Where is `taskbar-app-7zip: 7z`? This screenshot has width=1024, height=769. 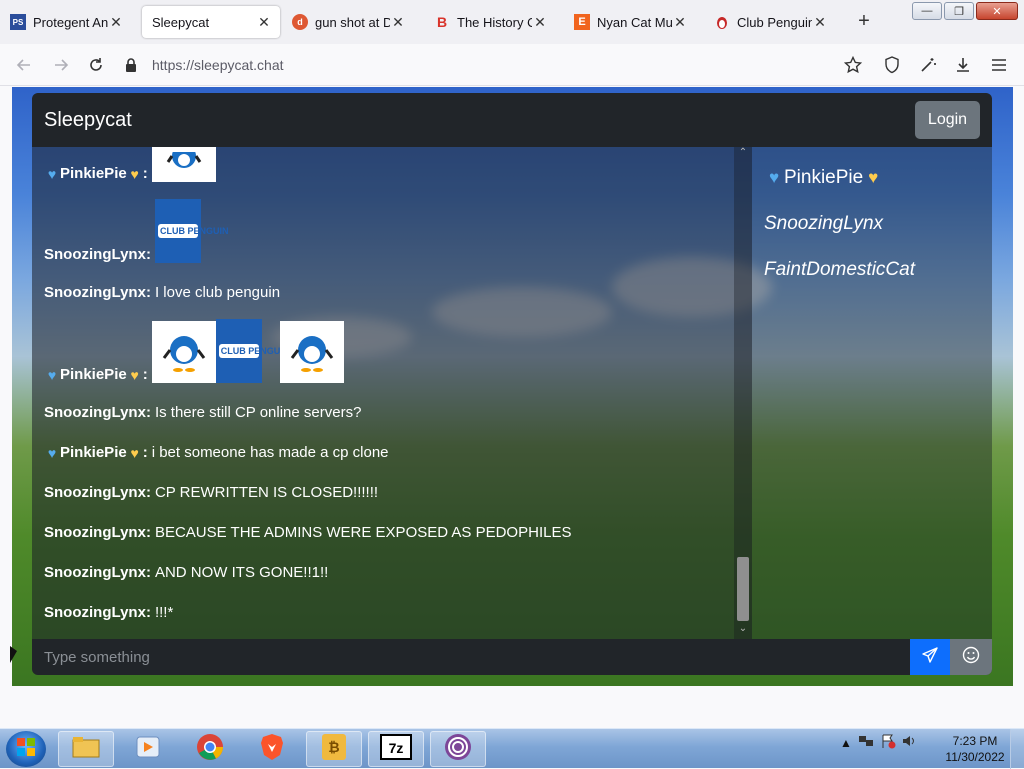 taskbar-app-7zip: 7z is located at coordinates (396, 749).